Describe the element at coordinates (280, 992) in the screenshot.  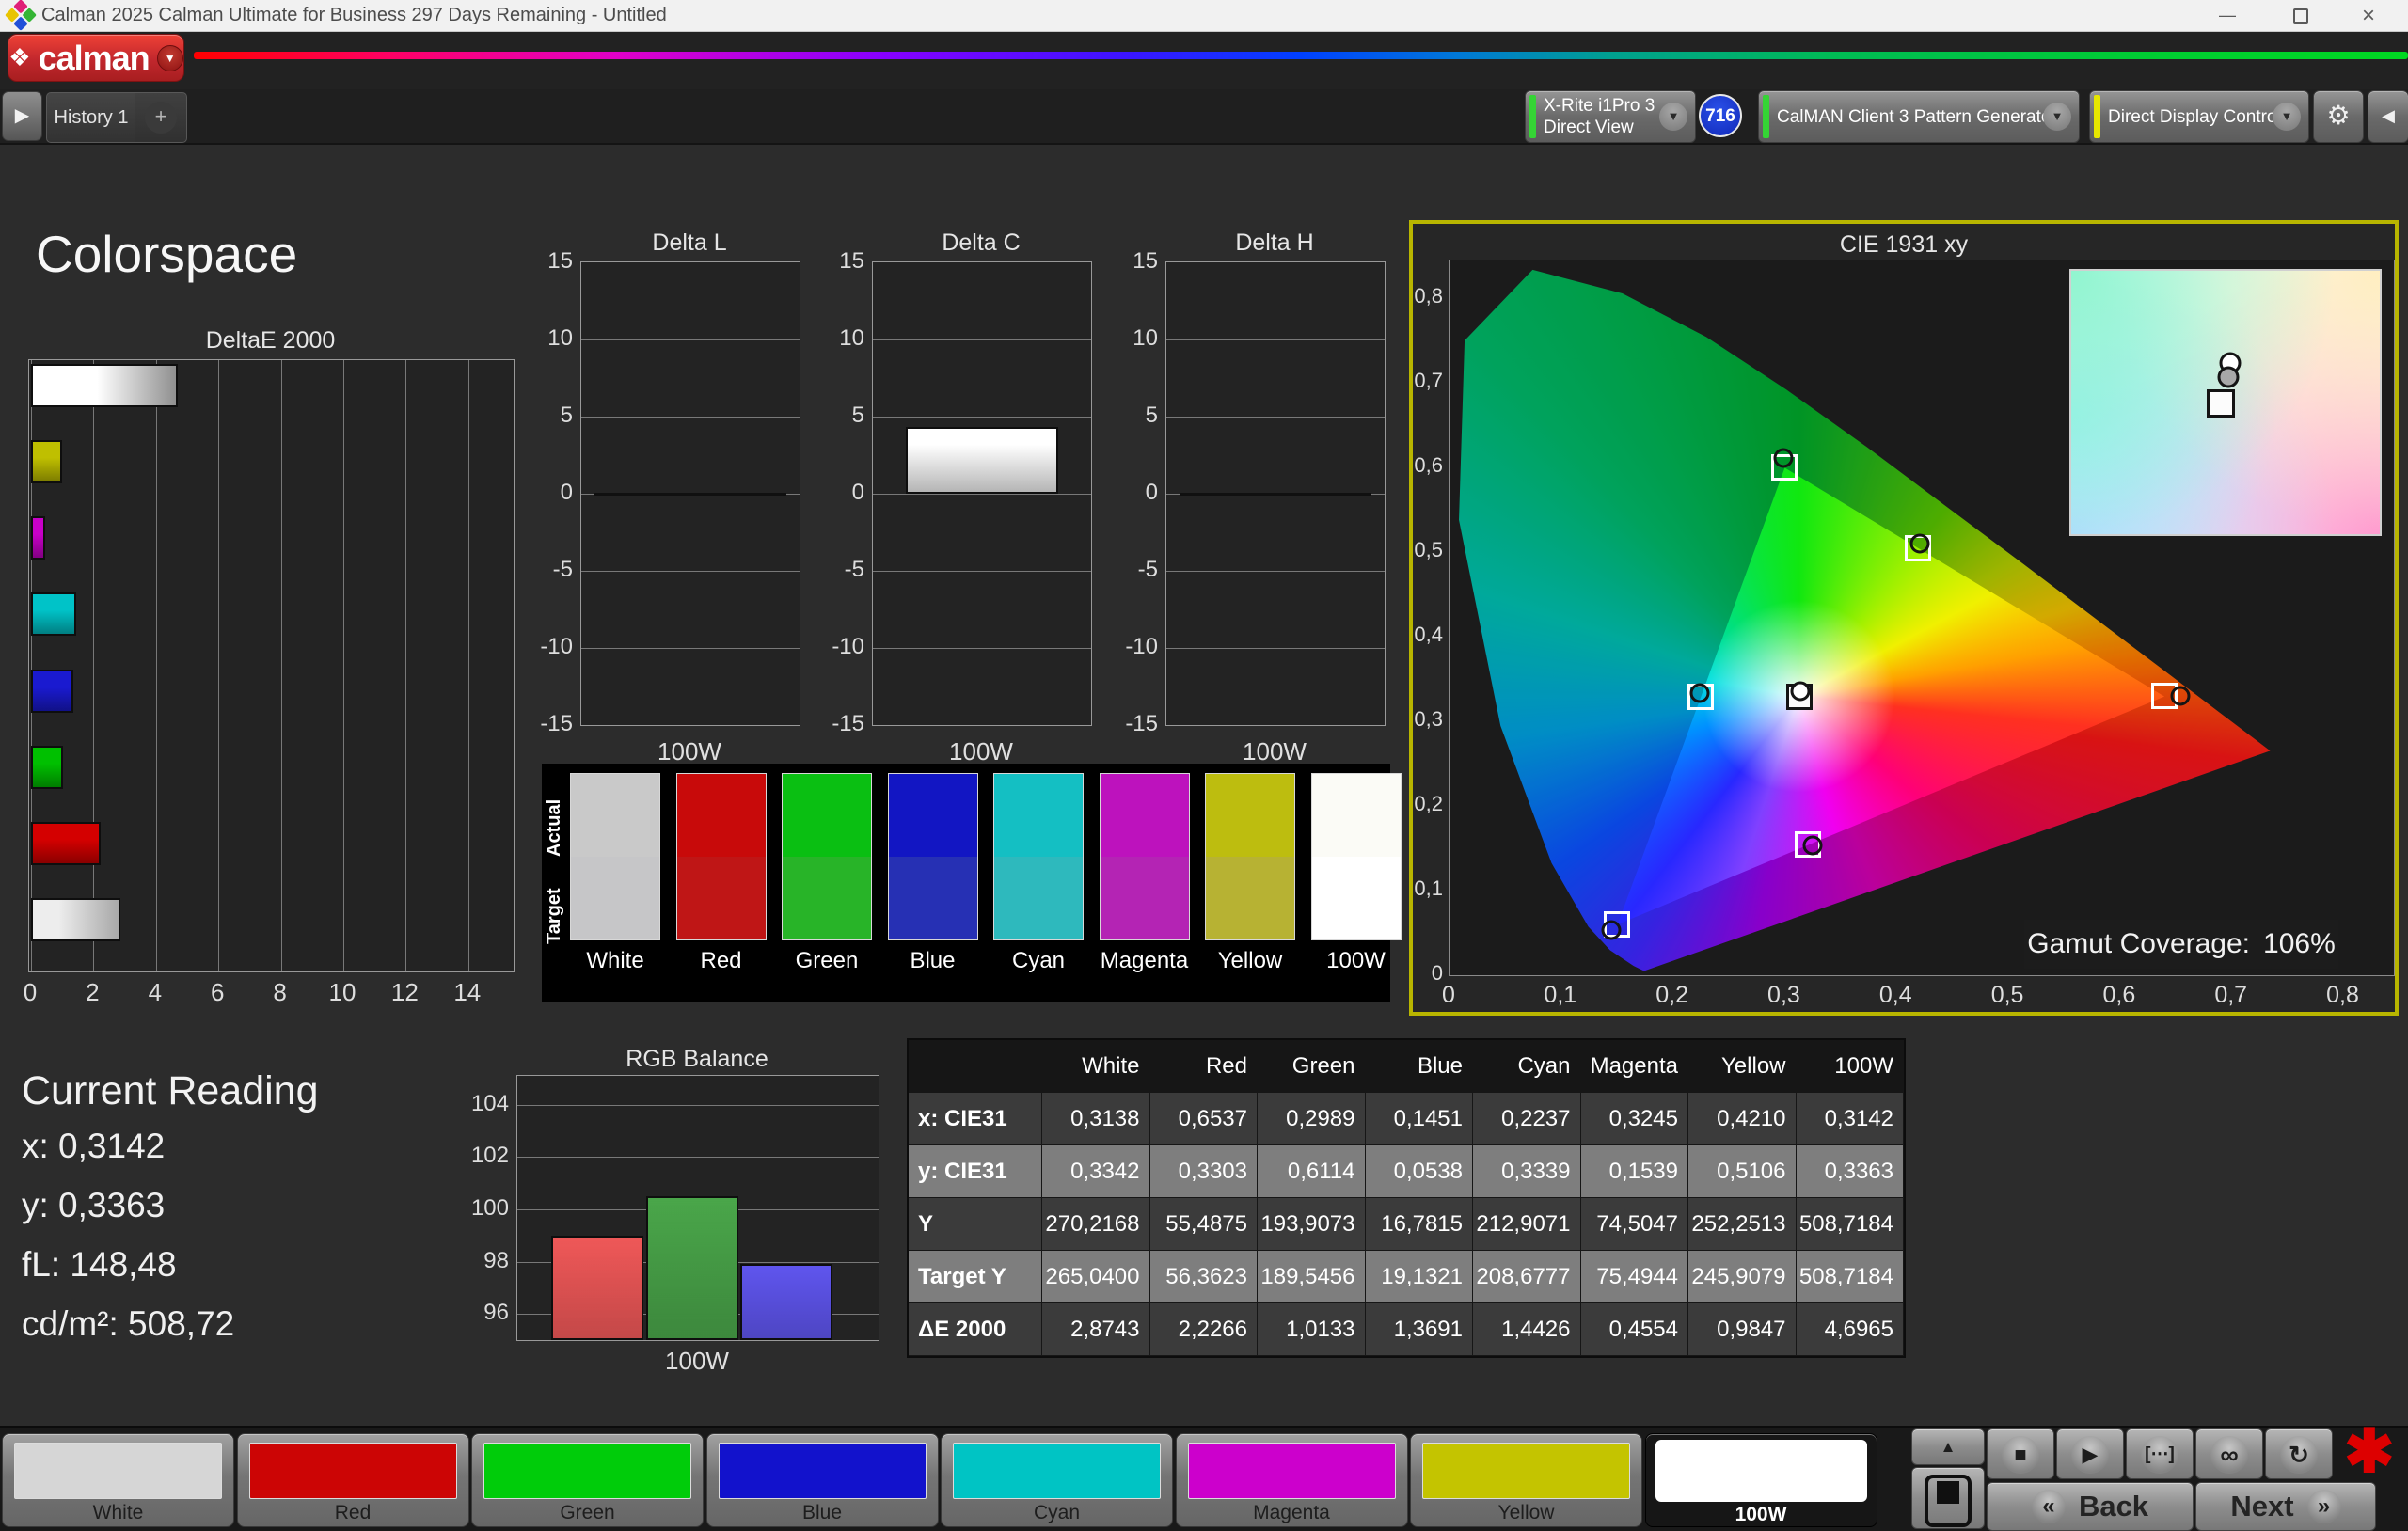
I see `deltae-x-tick: 8` at that location.